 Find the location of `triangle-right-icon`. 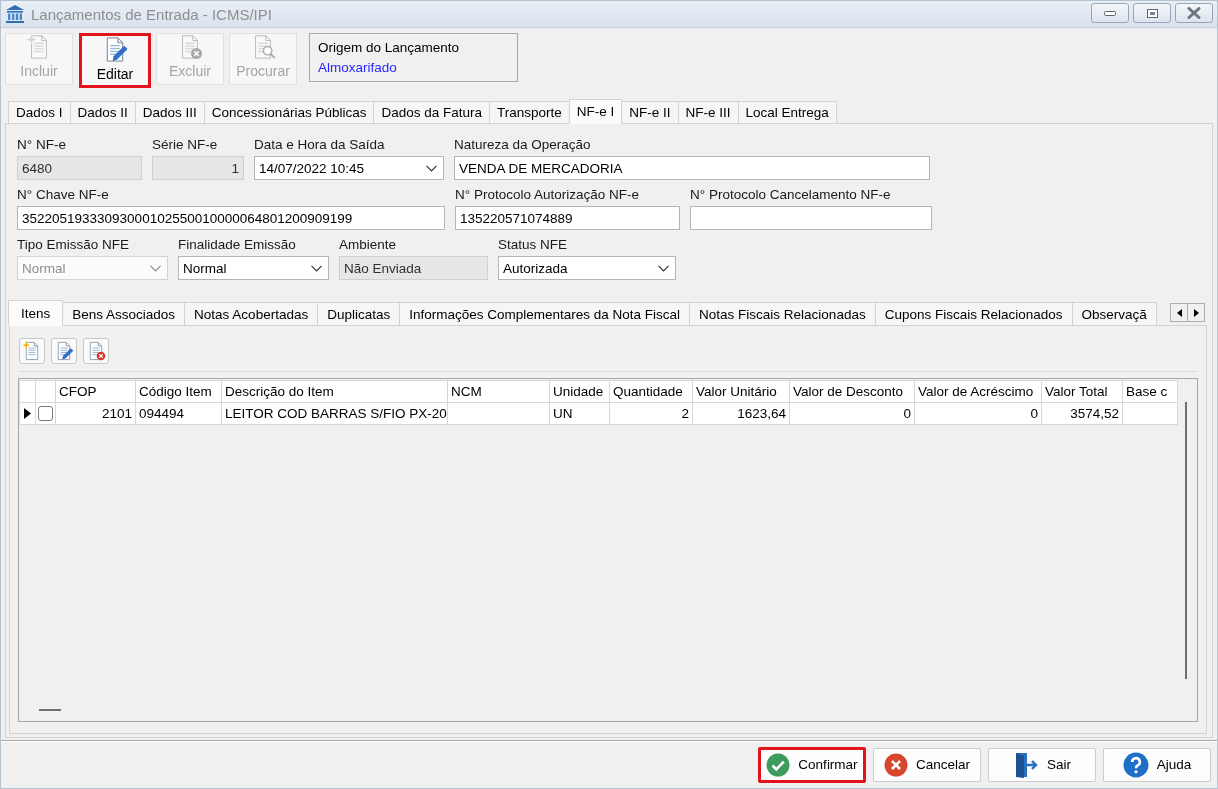

triangle-right-icon is located at coordinates (1196, 312).